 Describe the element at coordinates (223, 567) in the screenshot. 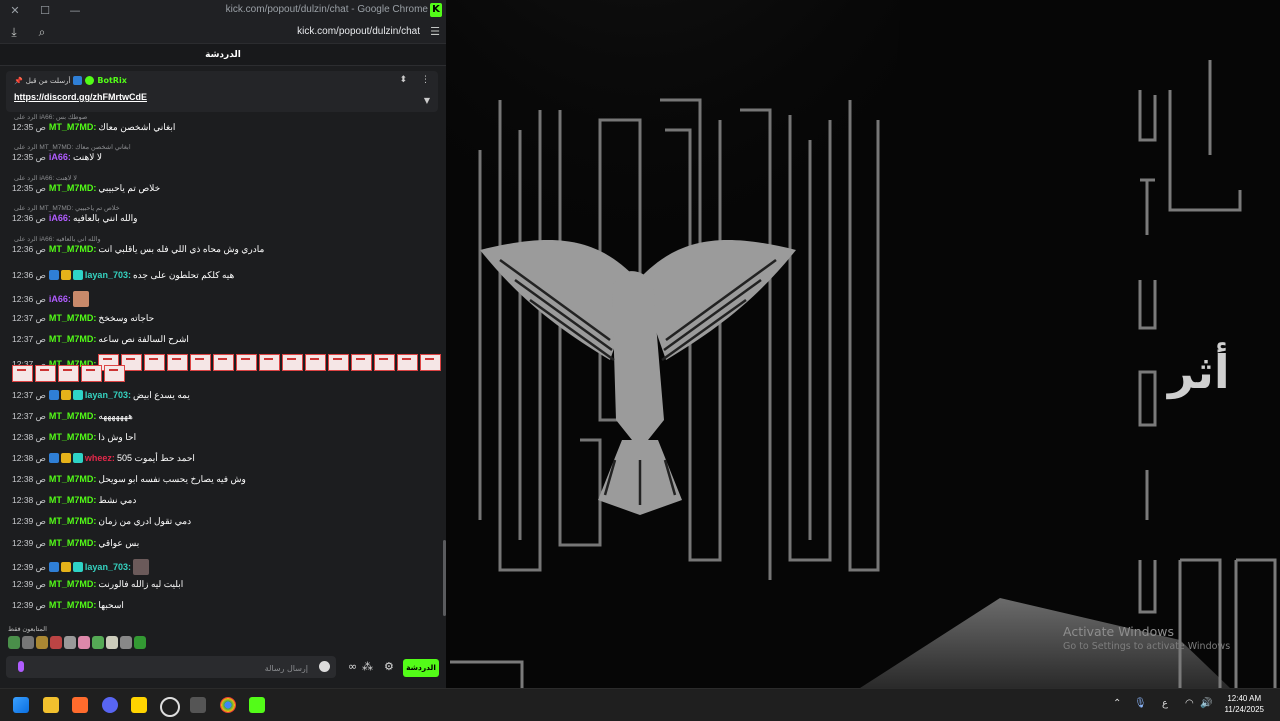

I see `chat-message: 12:39 ص layan_703:` at that location.